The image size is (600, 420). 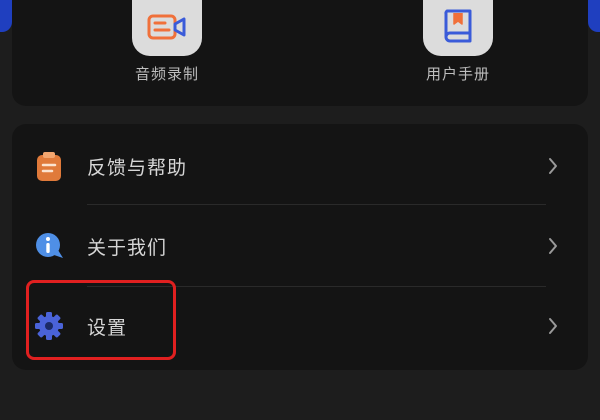 I want to click on user-manual-label: 用户手册, so click(x=457, y=74).